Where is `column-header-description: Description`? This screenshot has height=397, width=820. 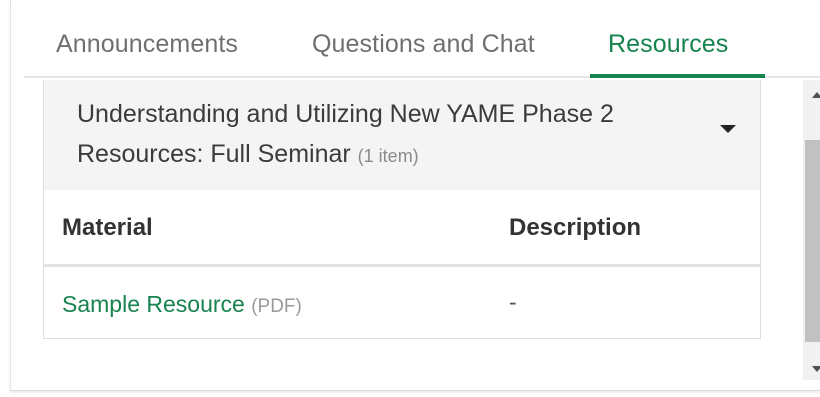 column-header-description: Description is located at coordinates (575, 227).